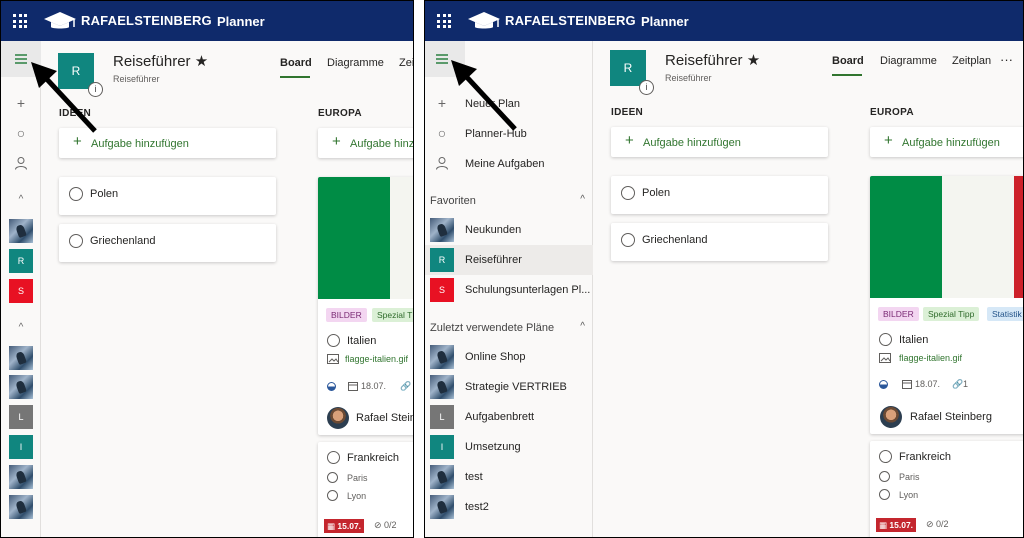  Describe the element at coordinates (21, 231) in the screenshot. I see `plan-thumbnail-neukunden` at that location.